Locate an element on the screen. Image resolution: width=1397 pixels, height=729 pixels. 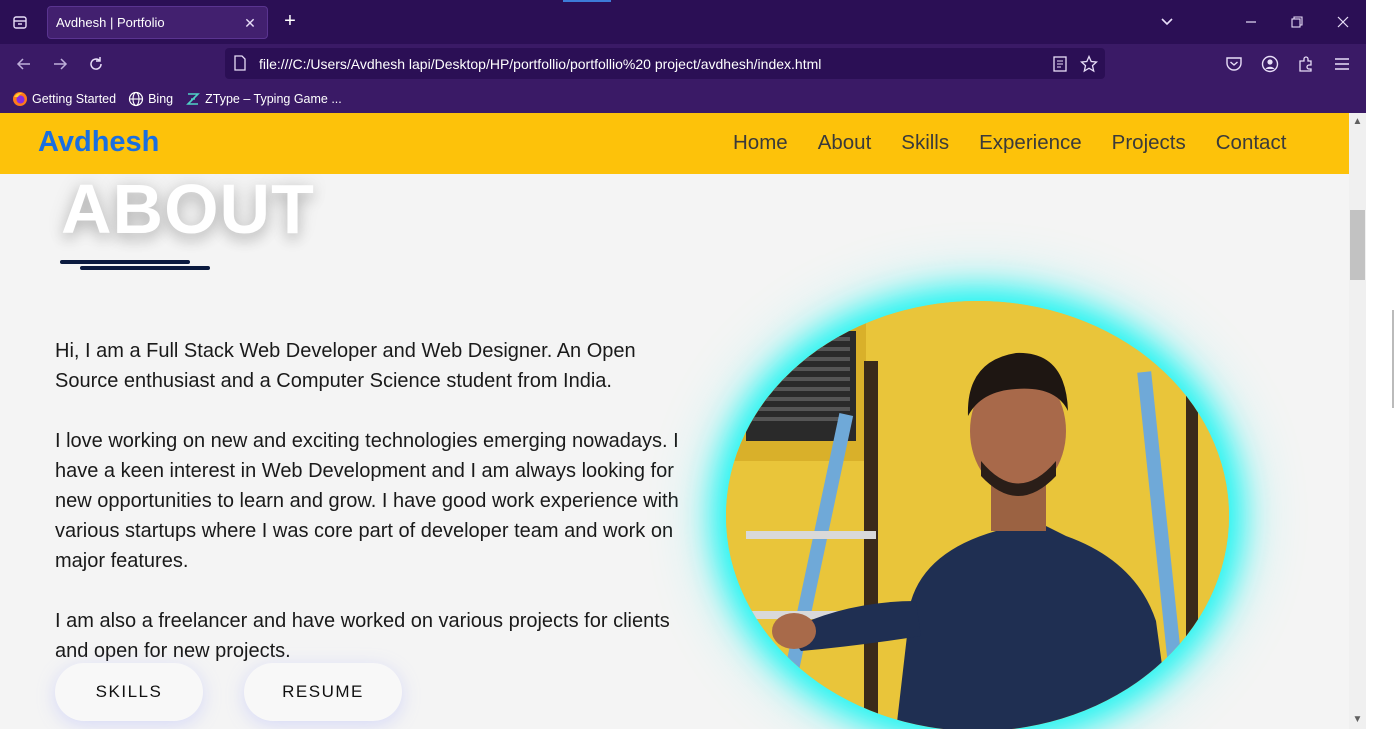
tab-list-icon is located at coordinates (20, 22).